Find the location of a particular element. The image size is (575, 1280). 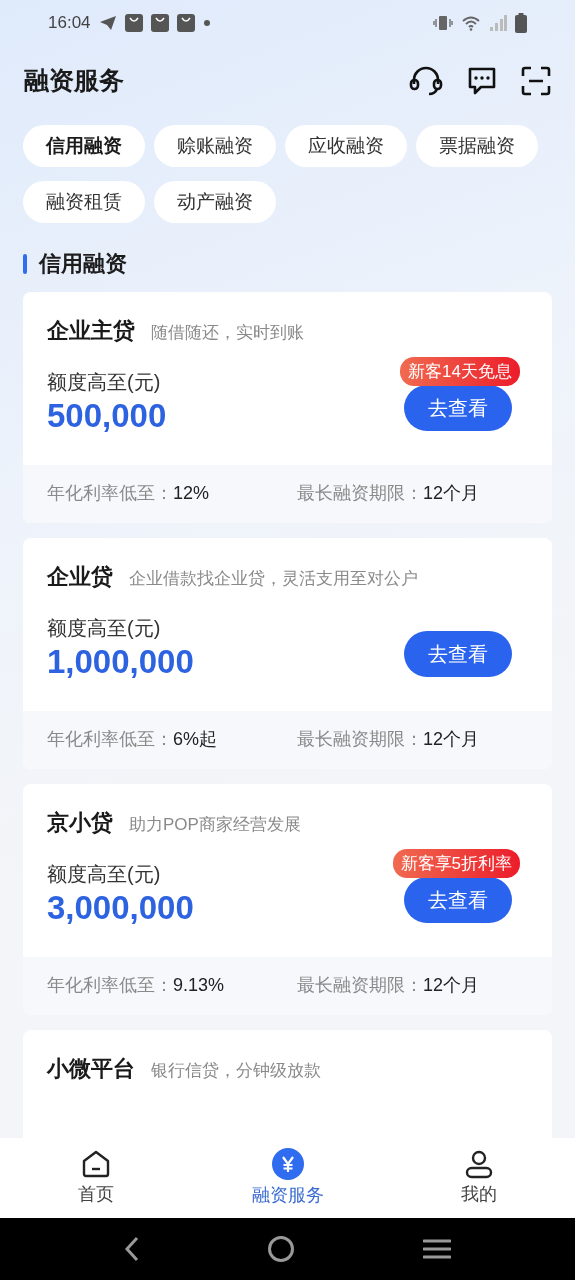

product-name: 企业主贷 is located at coordinates (91, 331).